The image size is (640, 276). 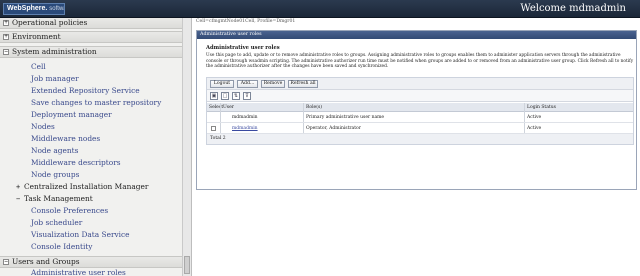 What do you see at coordinates (228, 107) in the screenshot?
I see `column-user: User` at bounding box center [228, 107].